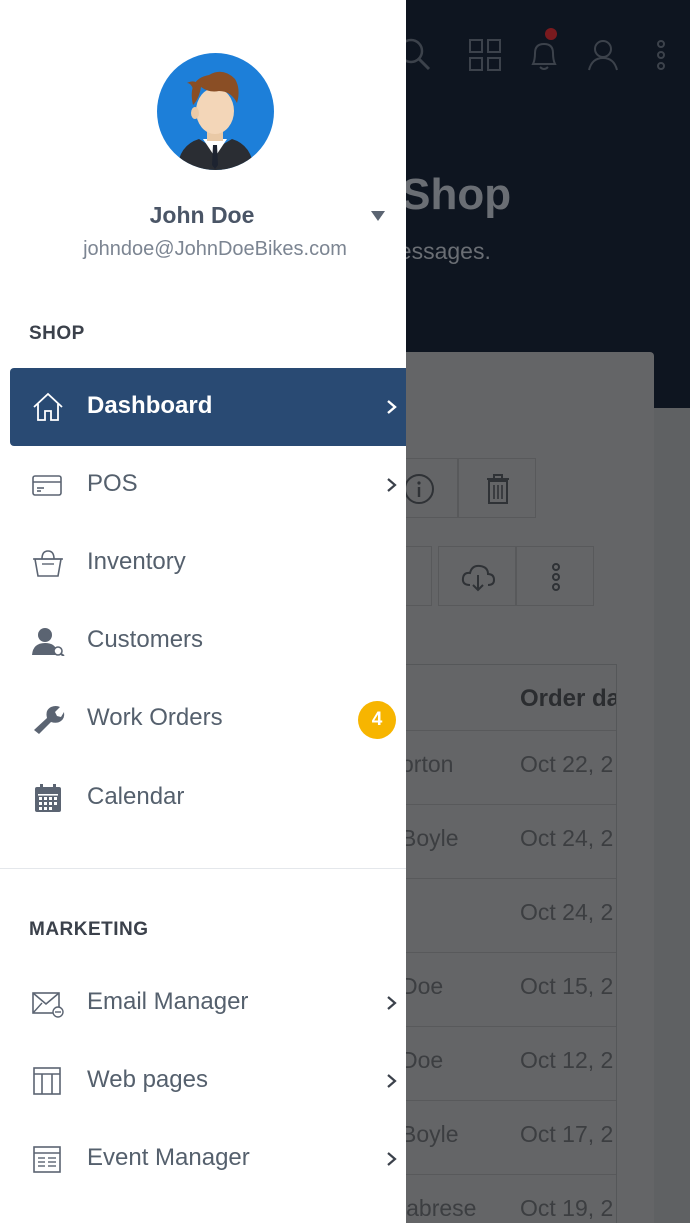 The height and width of the screenshot is (1223, 690). I want to click on date-cell: Oct 22, 2, so click(567, 764).